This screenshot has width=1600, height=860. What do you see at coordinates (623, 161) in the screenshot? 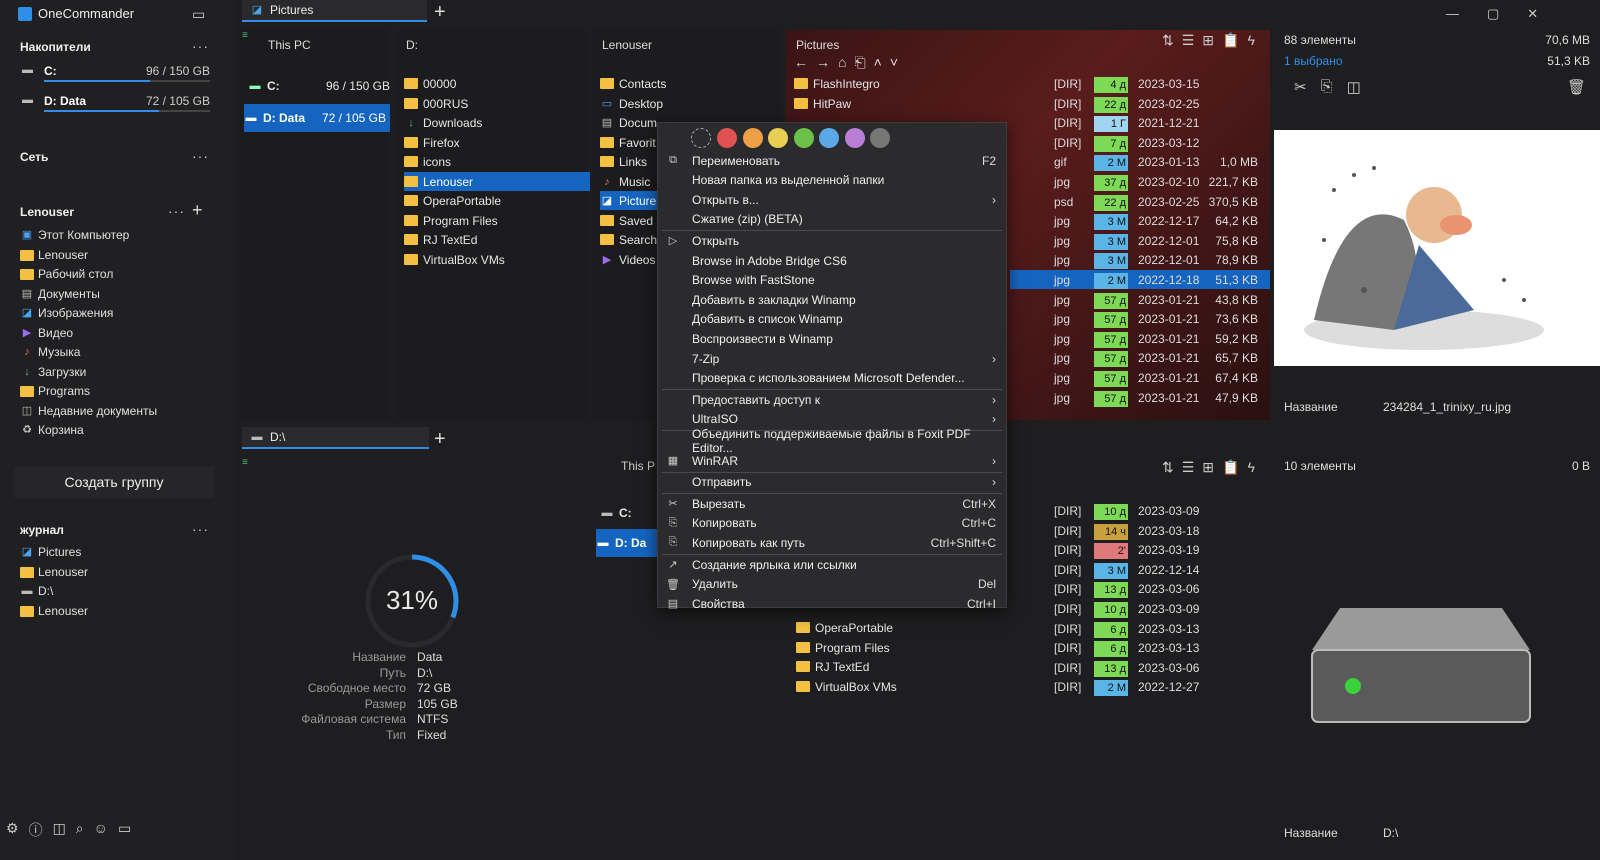
I see `list-item: Links` at bounding box center [623, 161].